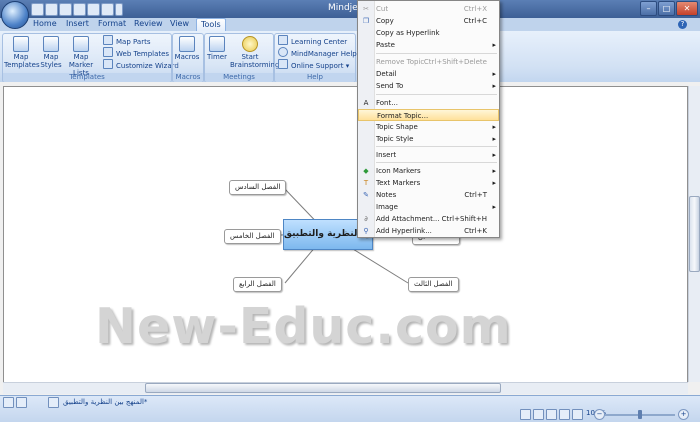  What do you see at coordinates (366, 9) in the screenshot?
I see `scissors-icon: ✂` at bounding box center [366, 9].